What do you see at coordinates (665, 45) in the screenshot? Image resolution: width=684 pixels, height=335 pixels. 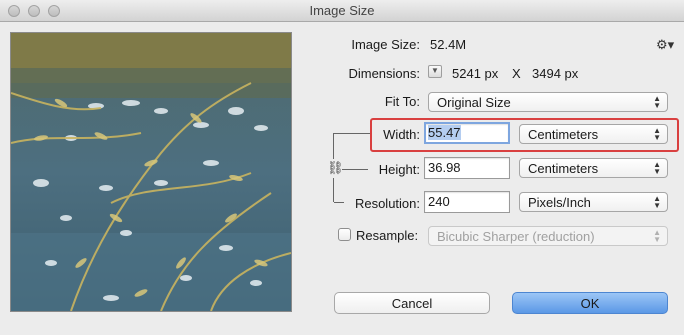 I see `gear-icon: ⚙︎▾` at bounding box center [665, 45].